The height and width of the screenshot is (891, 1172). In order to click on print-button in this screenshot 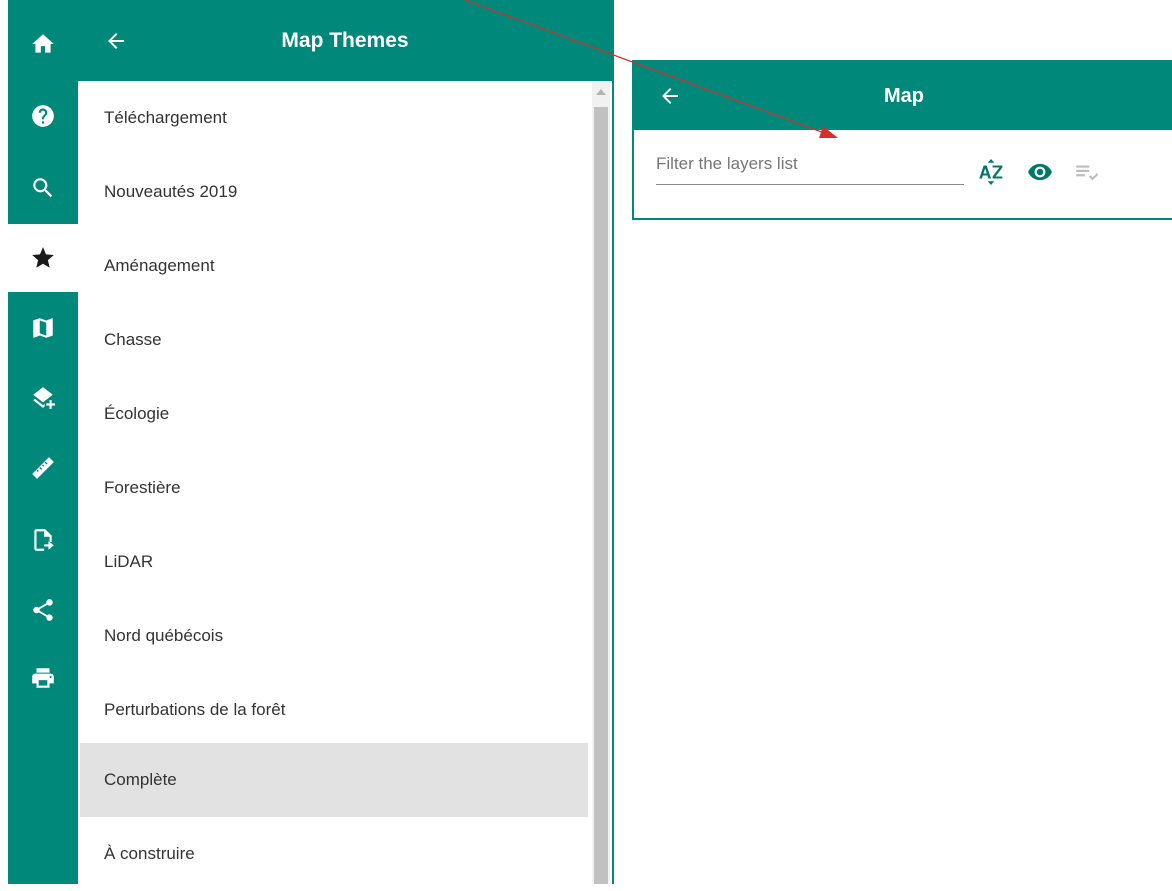, I will do `click(43, 678)`.